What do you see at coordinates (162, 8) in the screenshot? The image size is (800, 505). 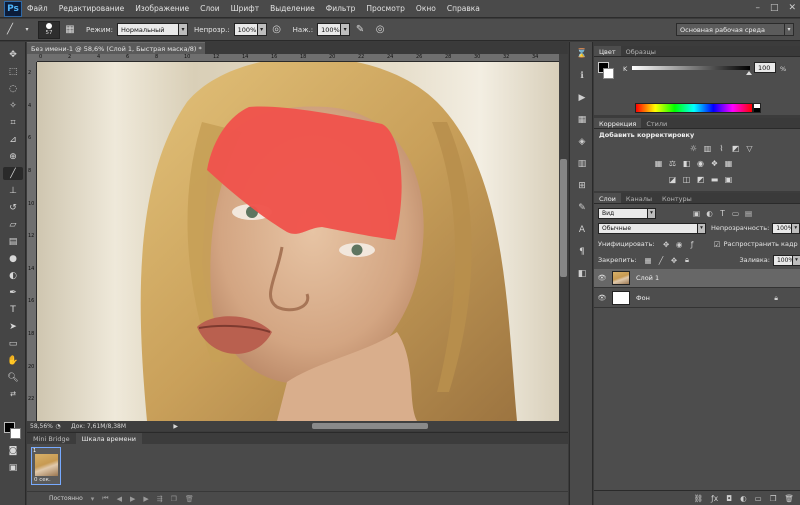 I see `menu-image: Изображение` at bounding box center [162, 8].